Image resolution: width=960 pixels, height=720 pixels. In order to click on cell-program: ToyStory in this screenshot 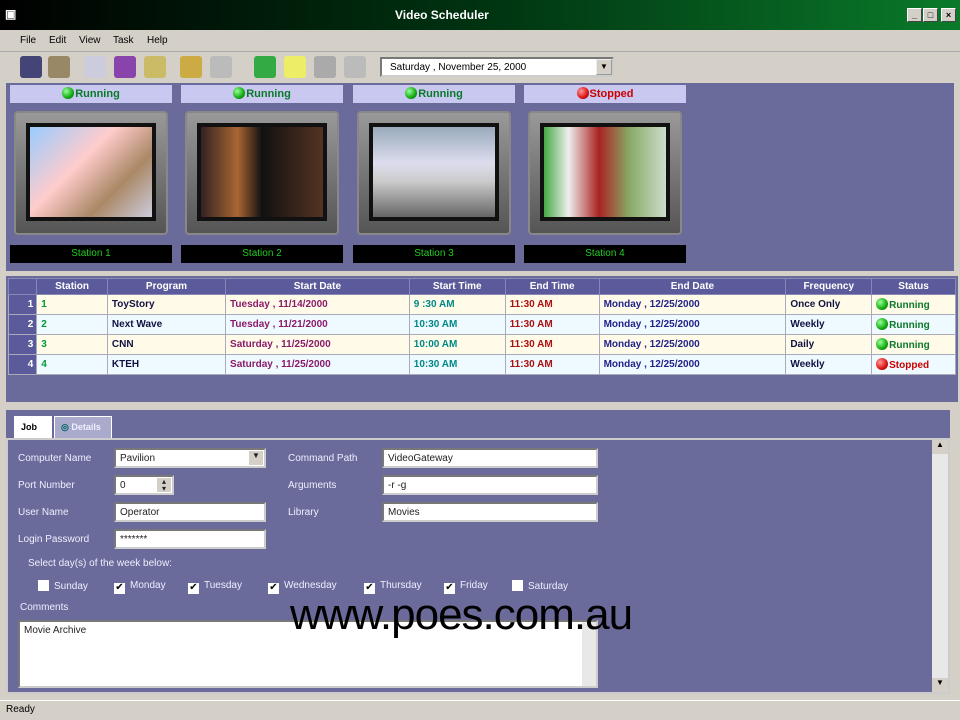, I will do `click(166, 304)`.